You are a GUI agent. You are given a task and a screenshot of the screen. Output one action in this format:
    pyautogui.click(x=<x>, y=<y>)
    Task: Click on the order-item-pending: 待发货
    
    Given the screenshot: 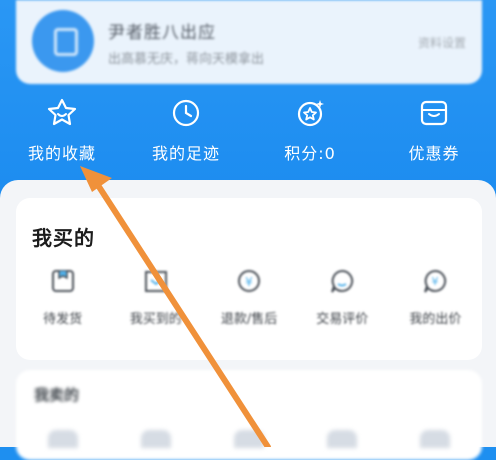 What is the action you would take?
    pyautogui.click(x=62, y=301)
    